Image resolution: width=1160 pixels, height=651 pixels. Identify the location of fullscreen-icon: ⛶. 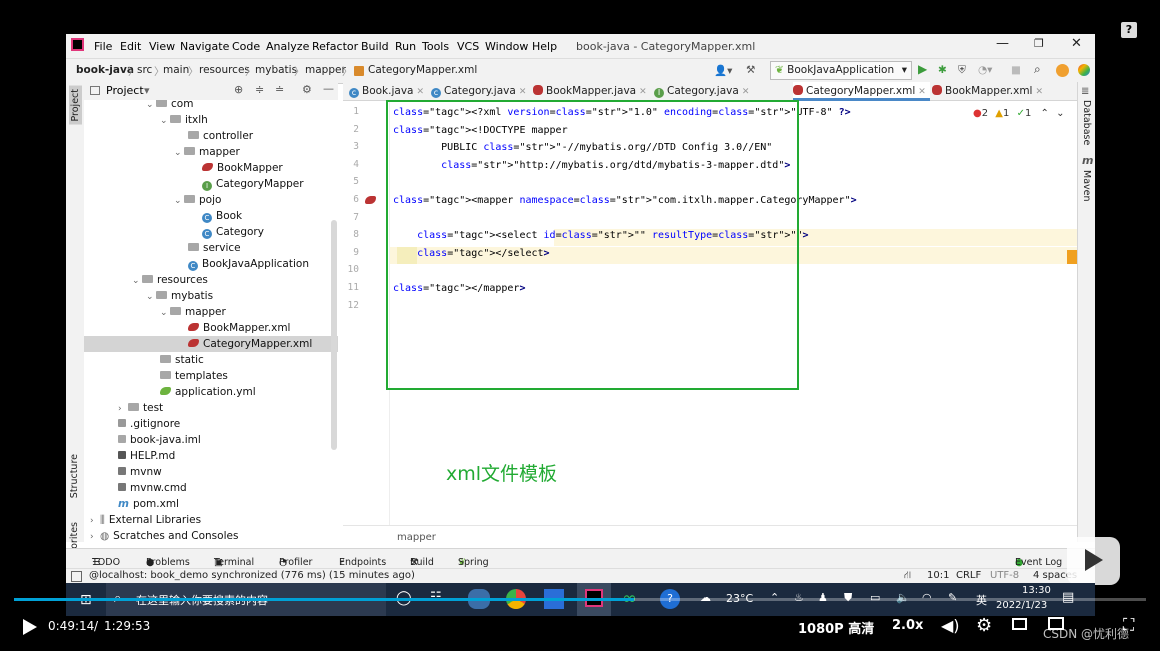
(1128, 625).